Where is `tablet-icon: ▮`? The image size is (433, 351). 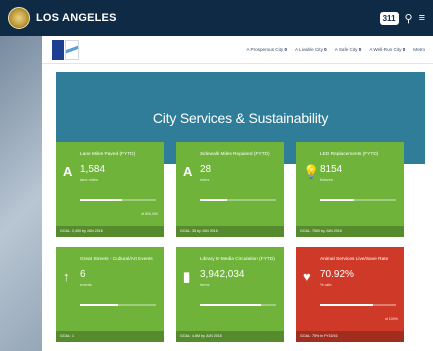 tablet-icon: ▮ is located at coordinates (187, 276).